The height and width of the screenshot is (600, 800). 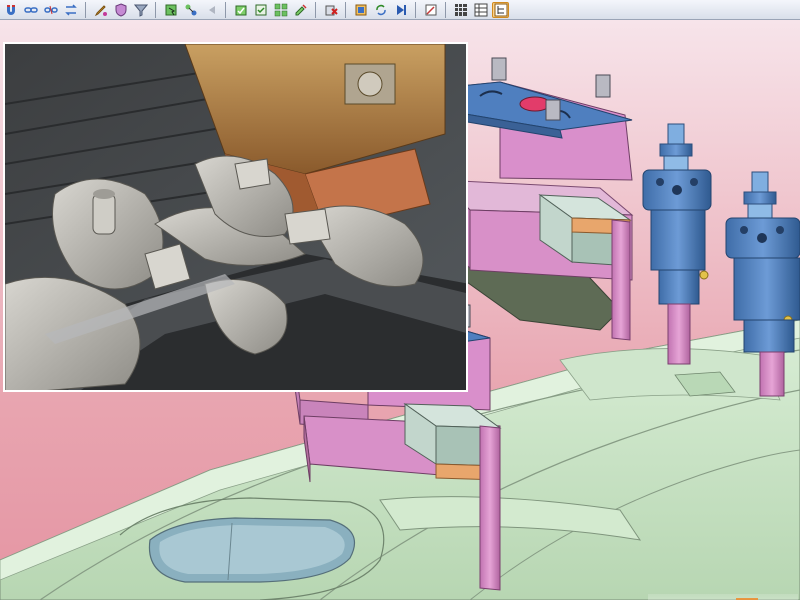 I want to click on delete-red-icon, so click(x=331, y=10).